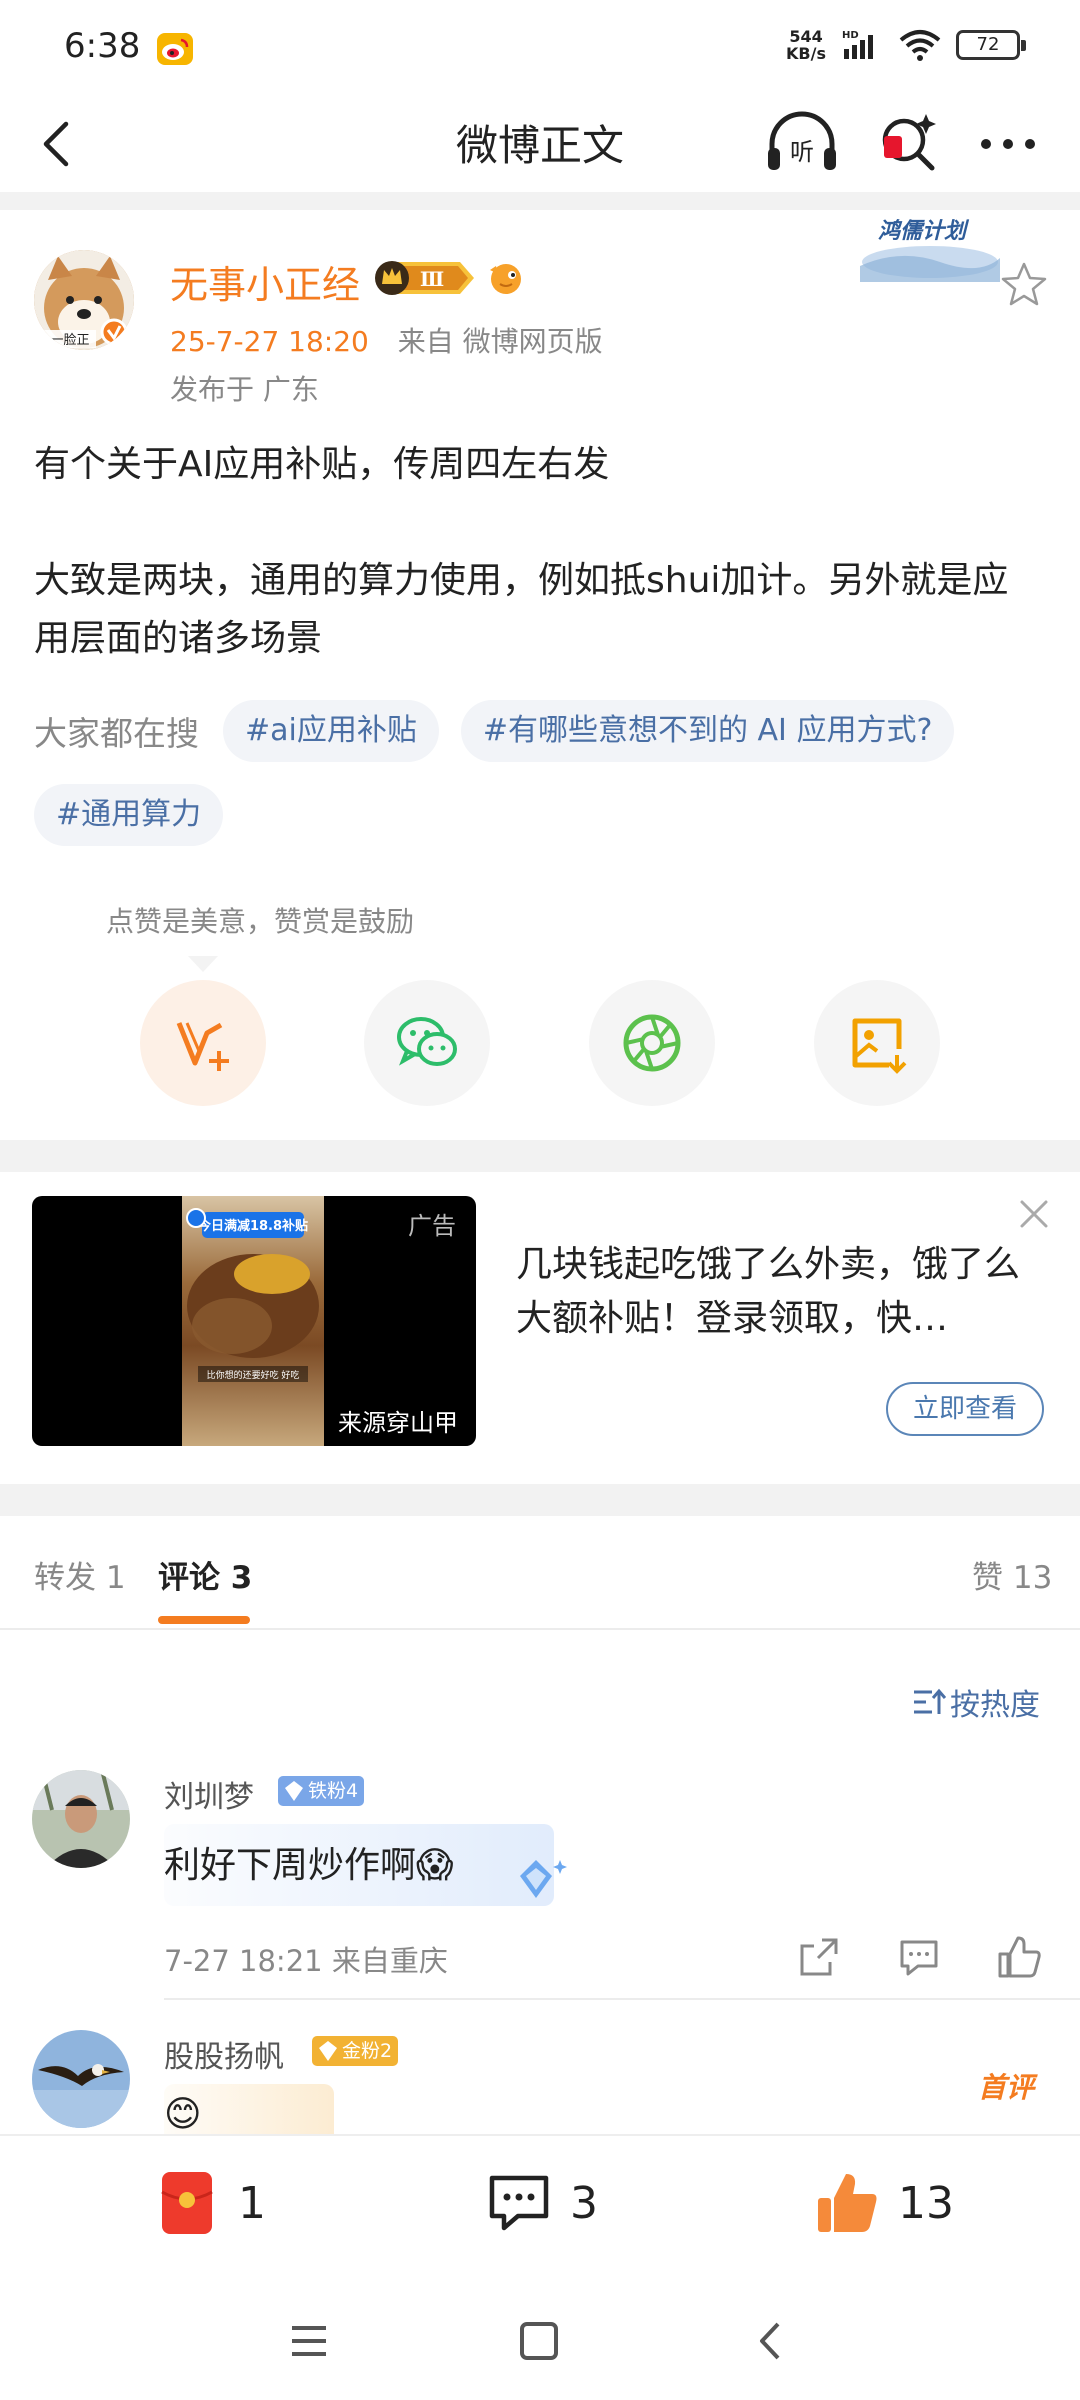  I want to click on tab-comment: 评论 3, so click(205, 1574).